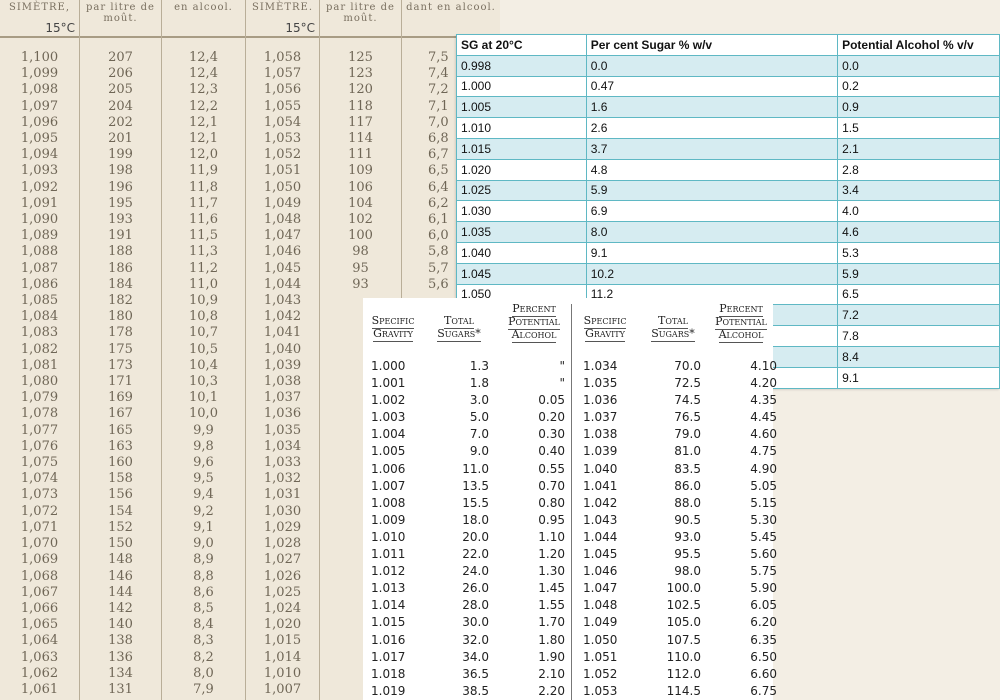  I want to click on sp-cell-gravity: 1.049, so click(600, 622).